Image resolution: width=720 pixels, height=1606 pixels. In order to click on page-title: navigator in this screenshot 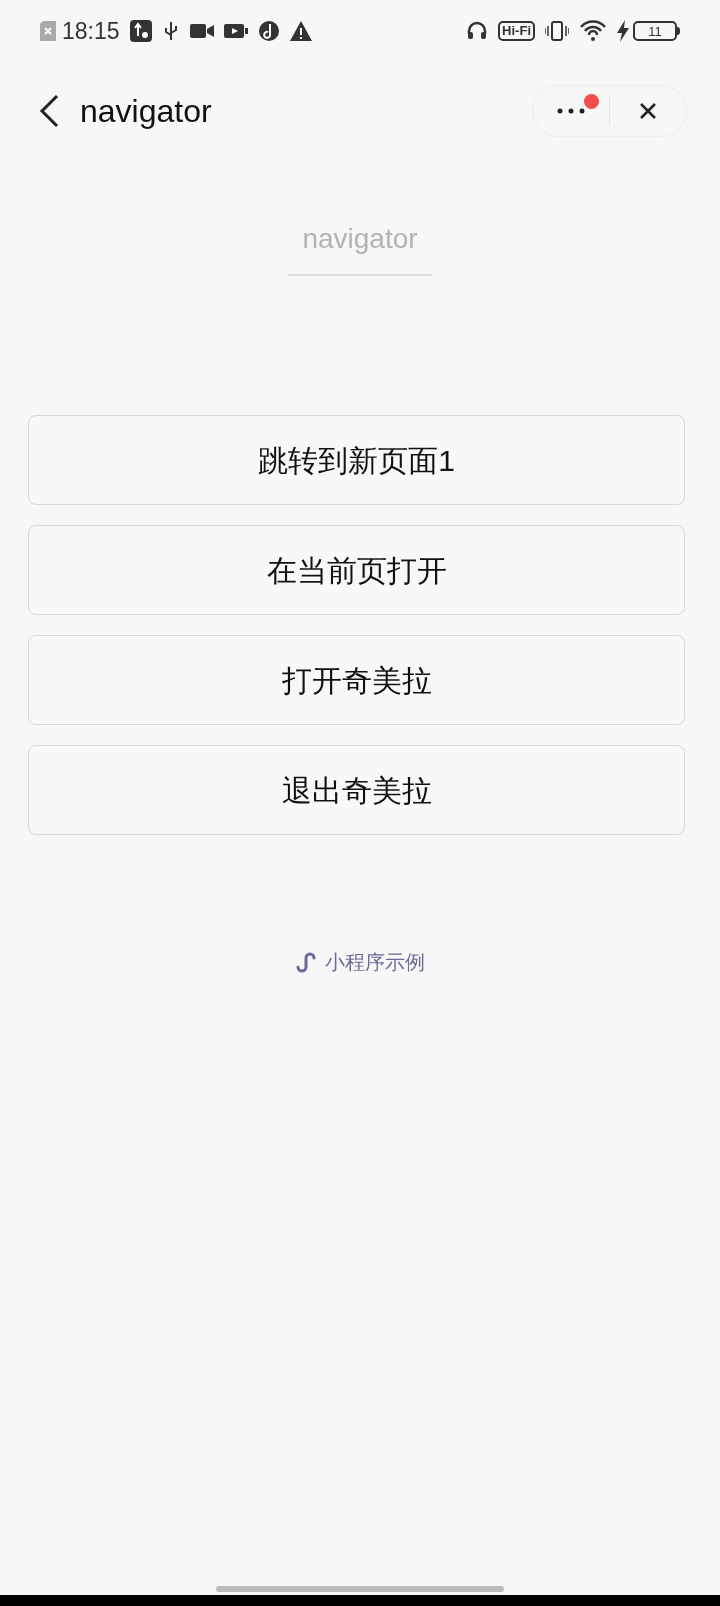, I will do `click(146, 111)`.